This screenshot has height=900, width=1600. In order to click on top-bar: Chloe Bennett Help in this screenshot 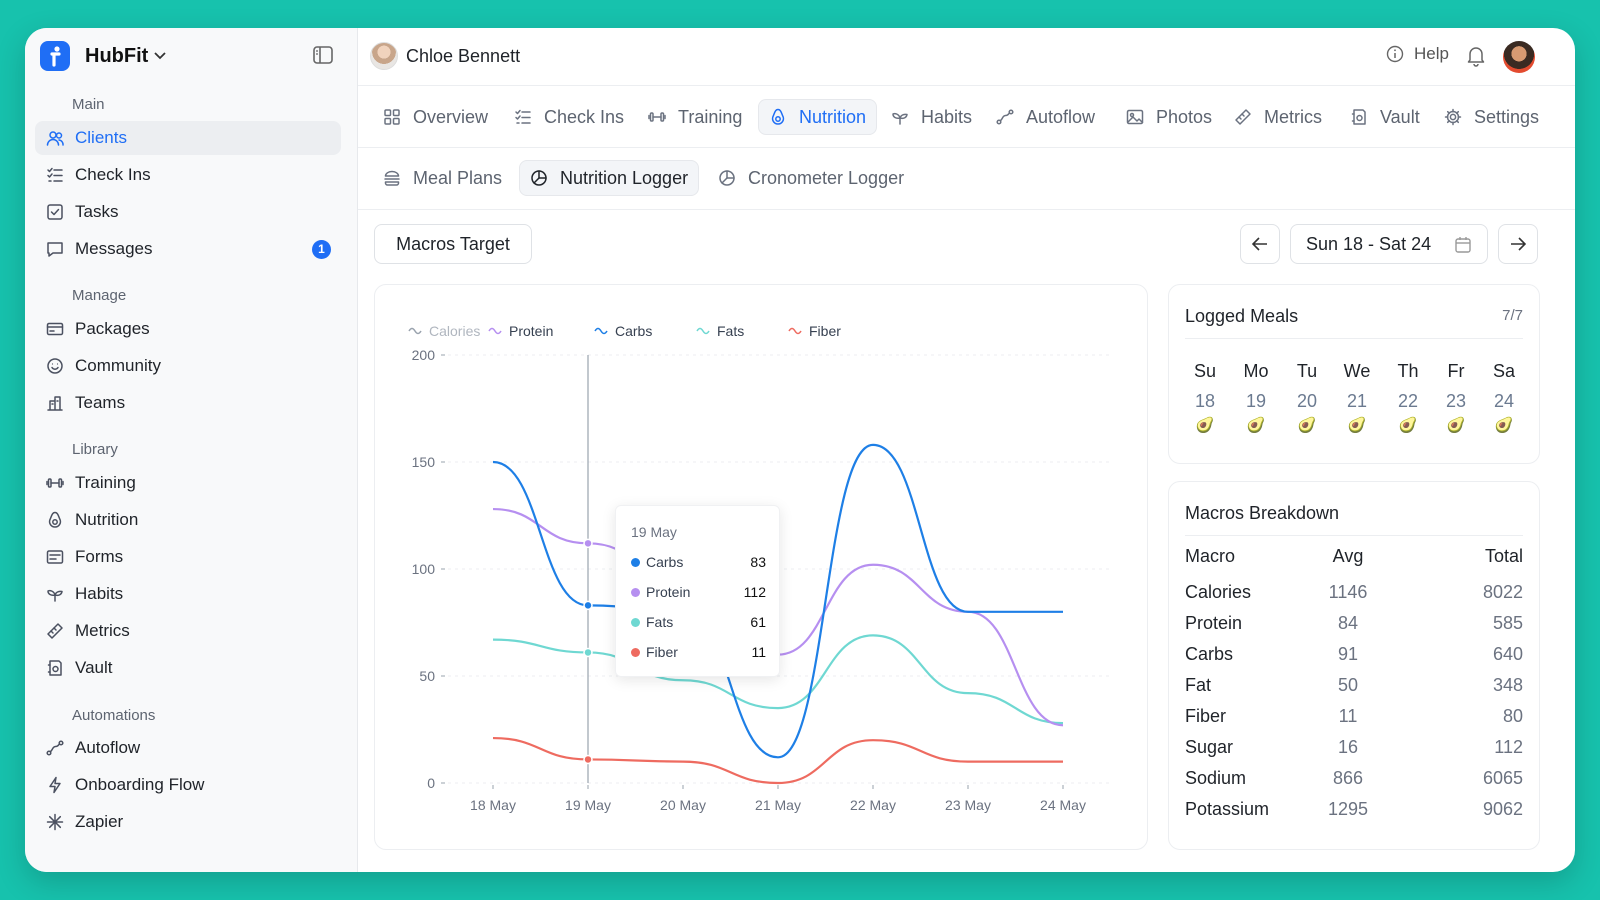, I will do `click(966, 57)`.